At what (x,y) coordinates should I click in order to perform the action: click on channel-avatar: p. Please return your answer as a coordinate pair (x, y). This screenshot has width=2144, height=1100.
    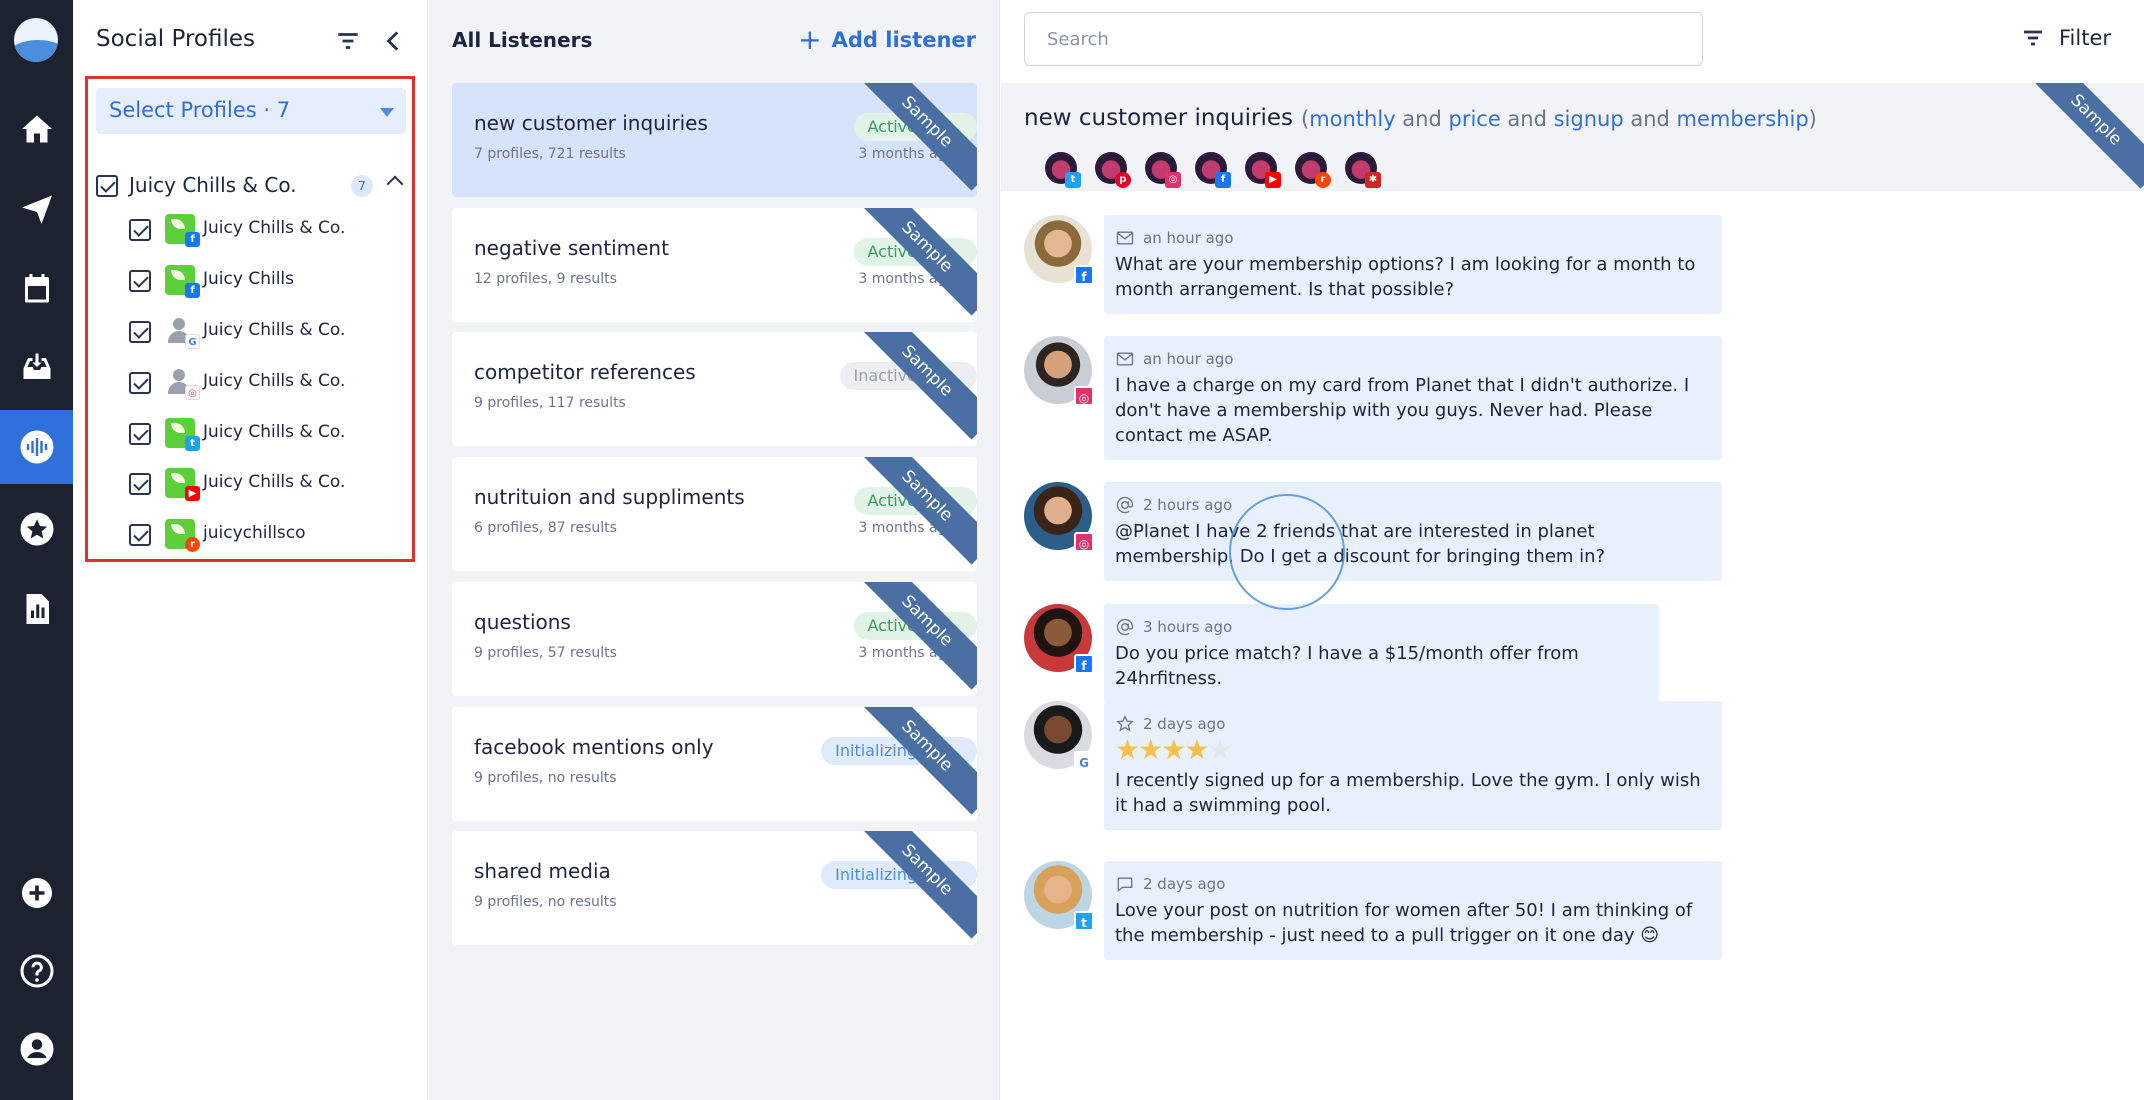
    Looking at the image, I should click on (1113, 170).